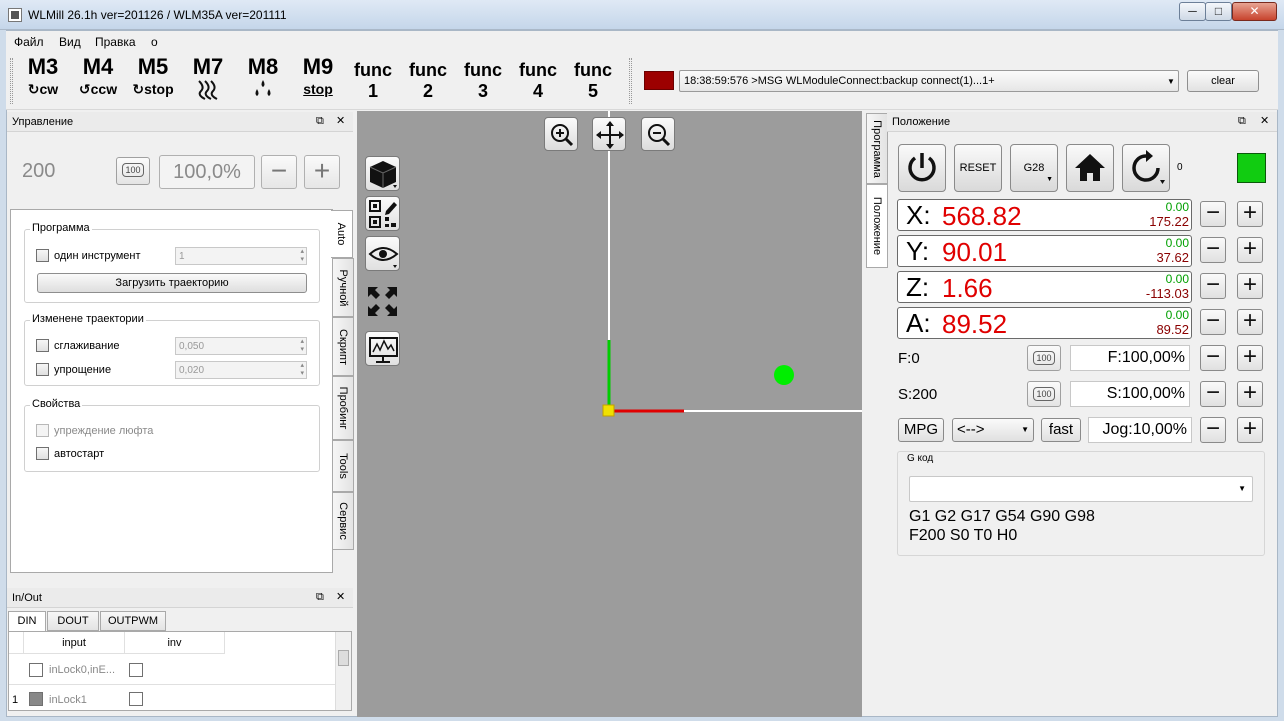 The width and height of the screenshot is (1284, 721). What do you see at coordinates (922, 168) in the screenshot?
I see `power-button` at bounding box center [922, 168].